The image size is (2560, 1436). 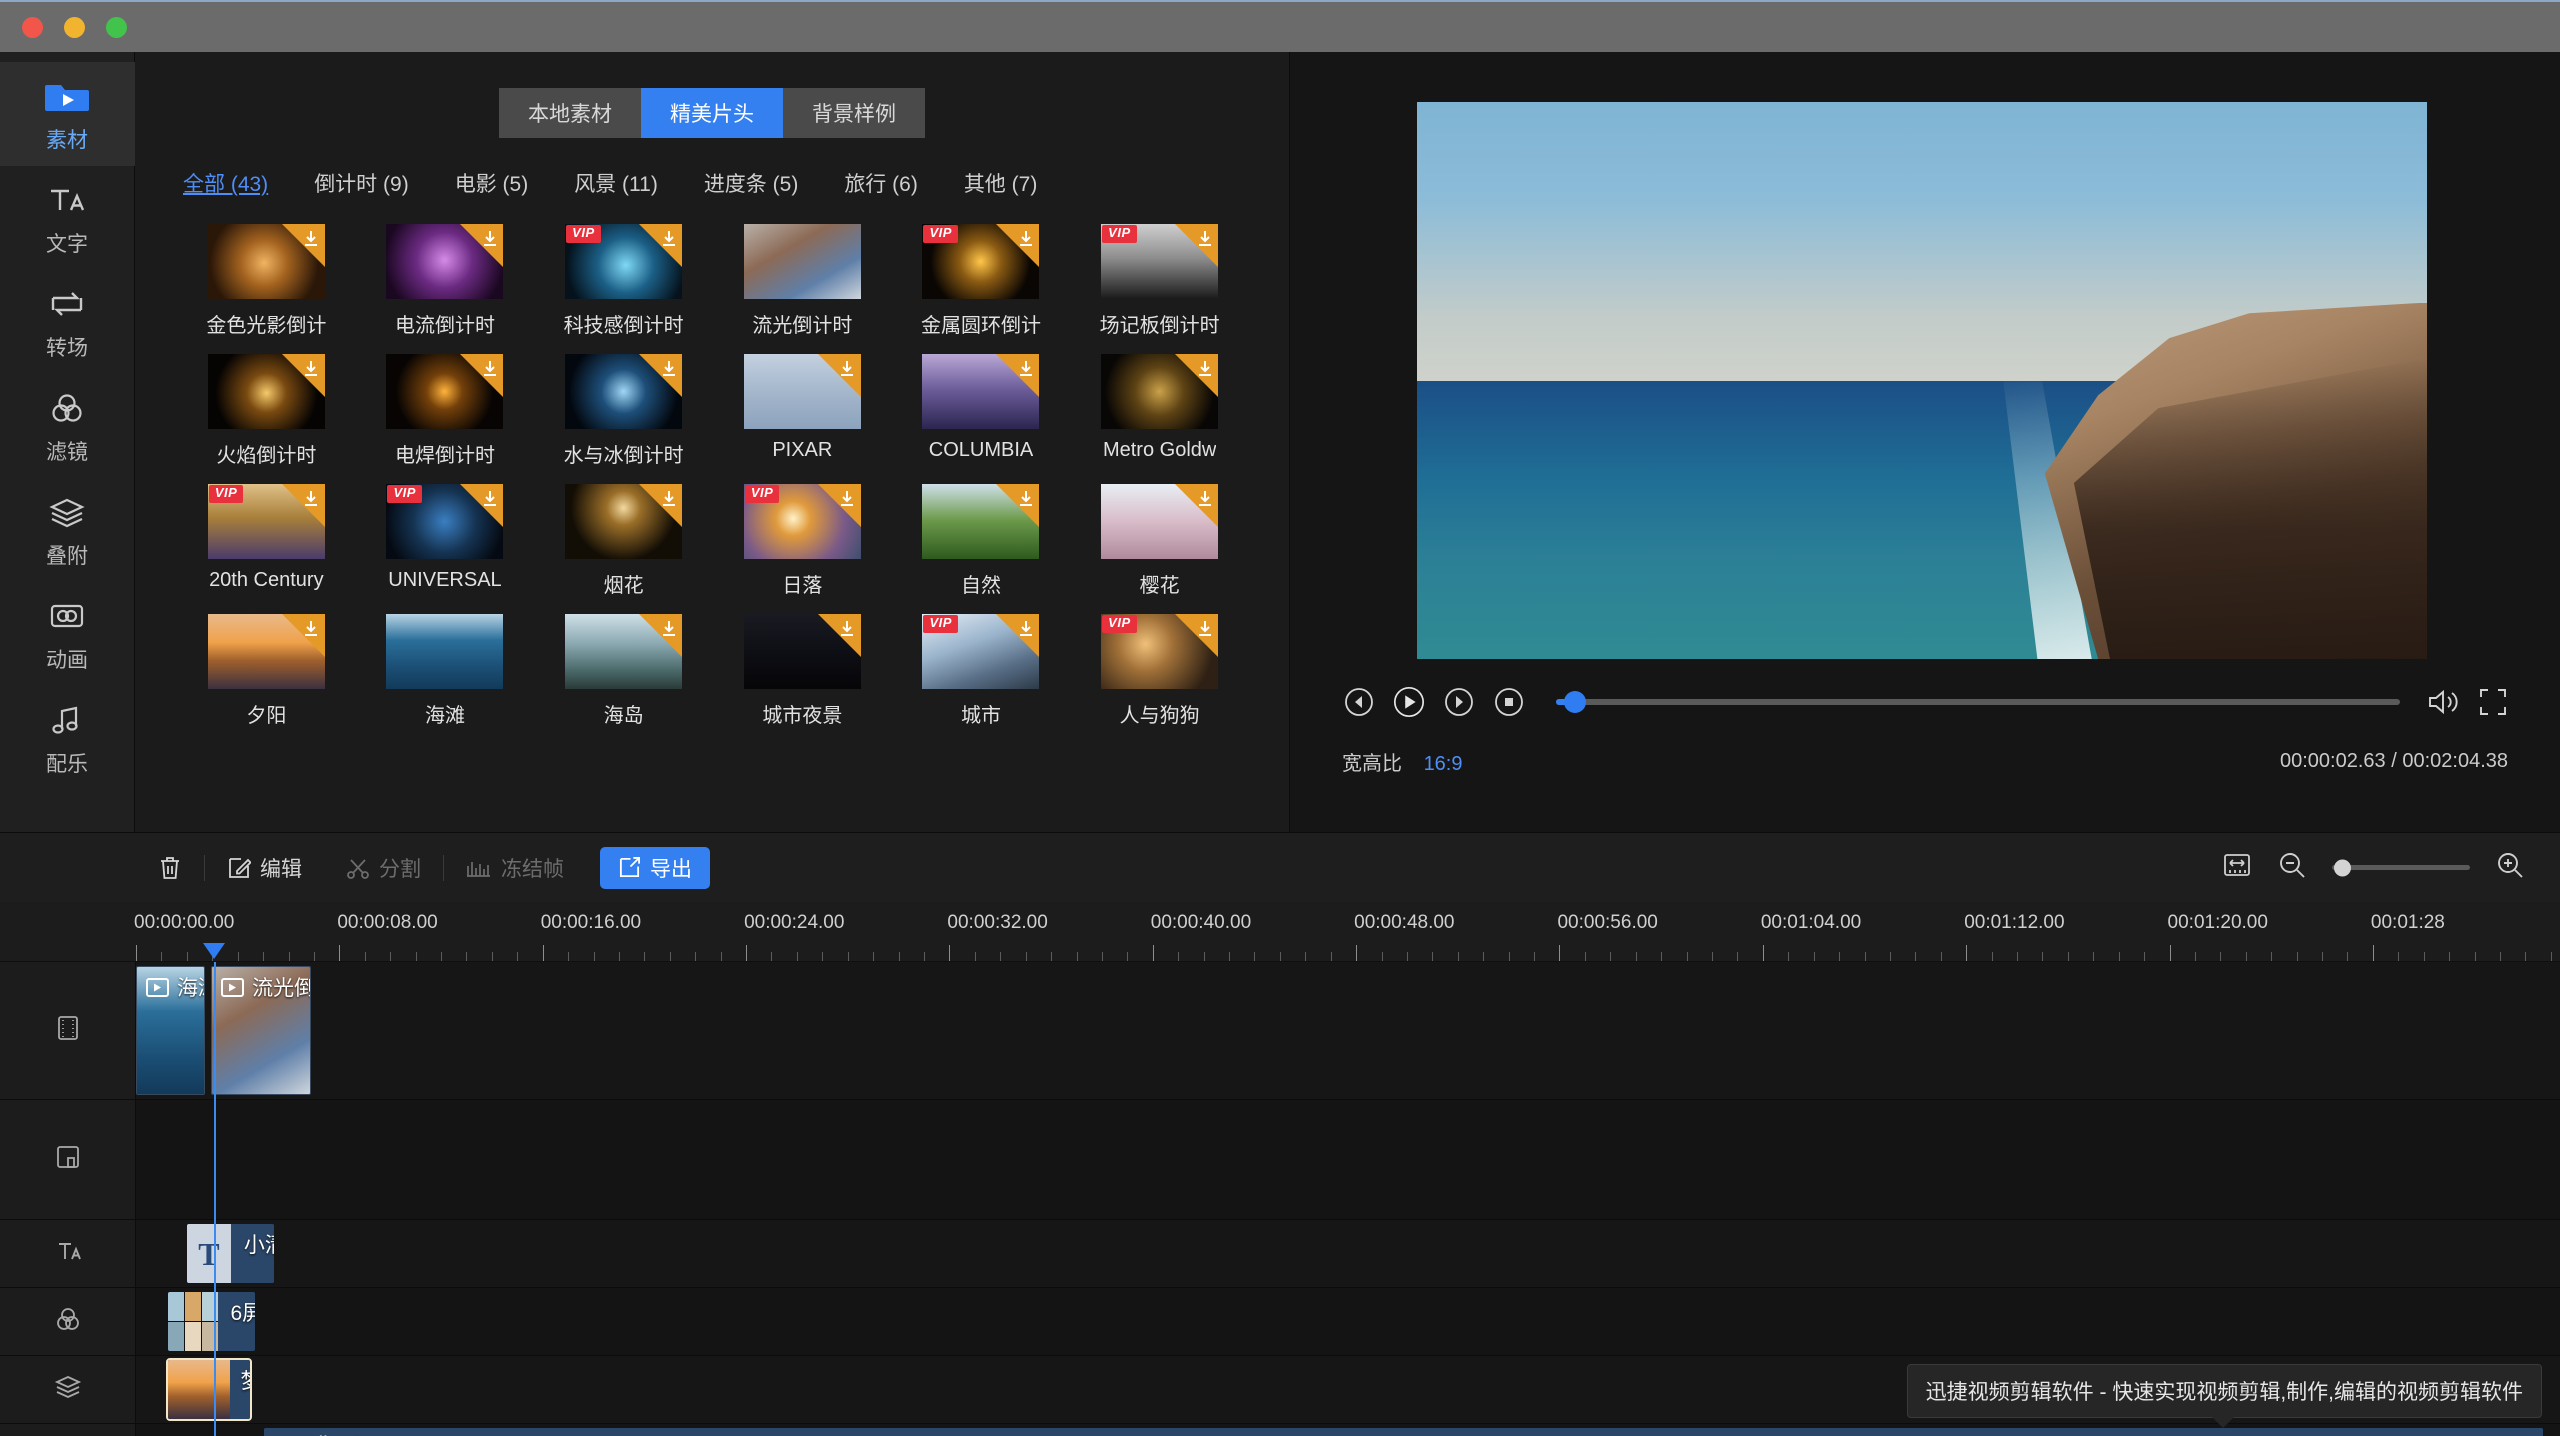 I want to click on library-item: VIP UNIVERSAL, so click(x=445, y=539).